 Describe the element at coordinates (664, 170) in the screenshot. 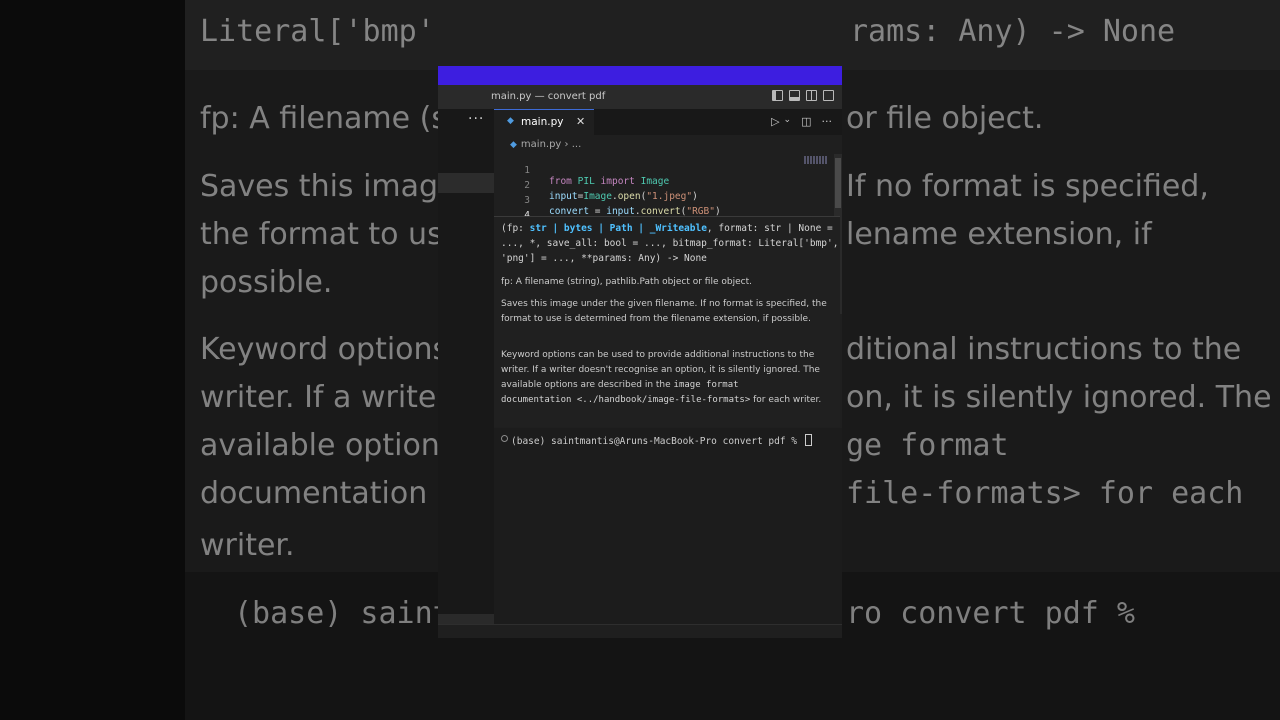

I see `code-line: 1 from PIL import Image` at that location.